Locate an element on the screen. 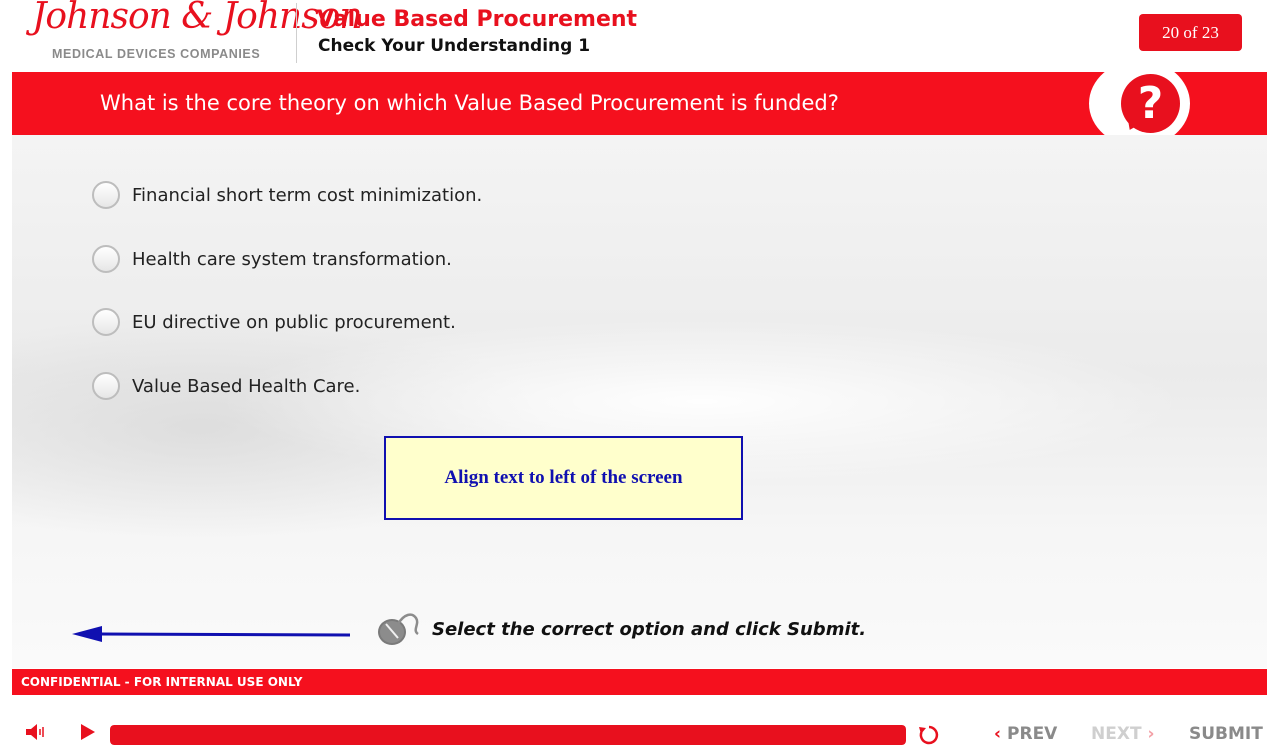 The image size is (1277, 753). editor-note-text: Align text to left of the screen is located at coordinates (563, 477).